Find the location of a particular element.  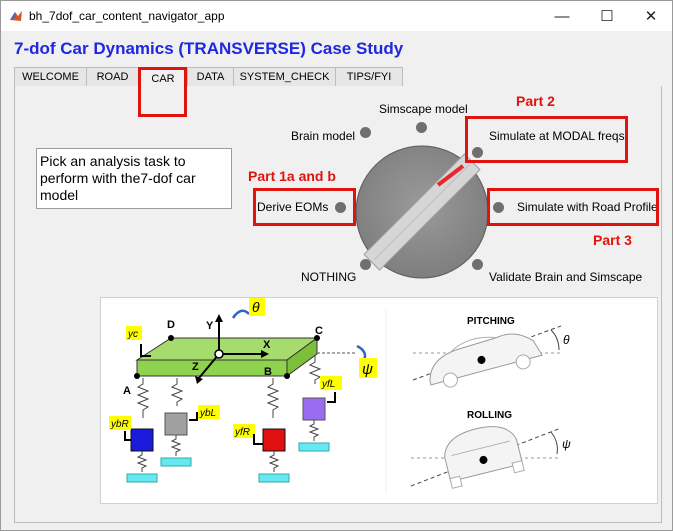

tab-road: ROAD is located at coordinates (112, 77).